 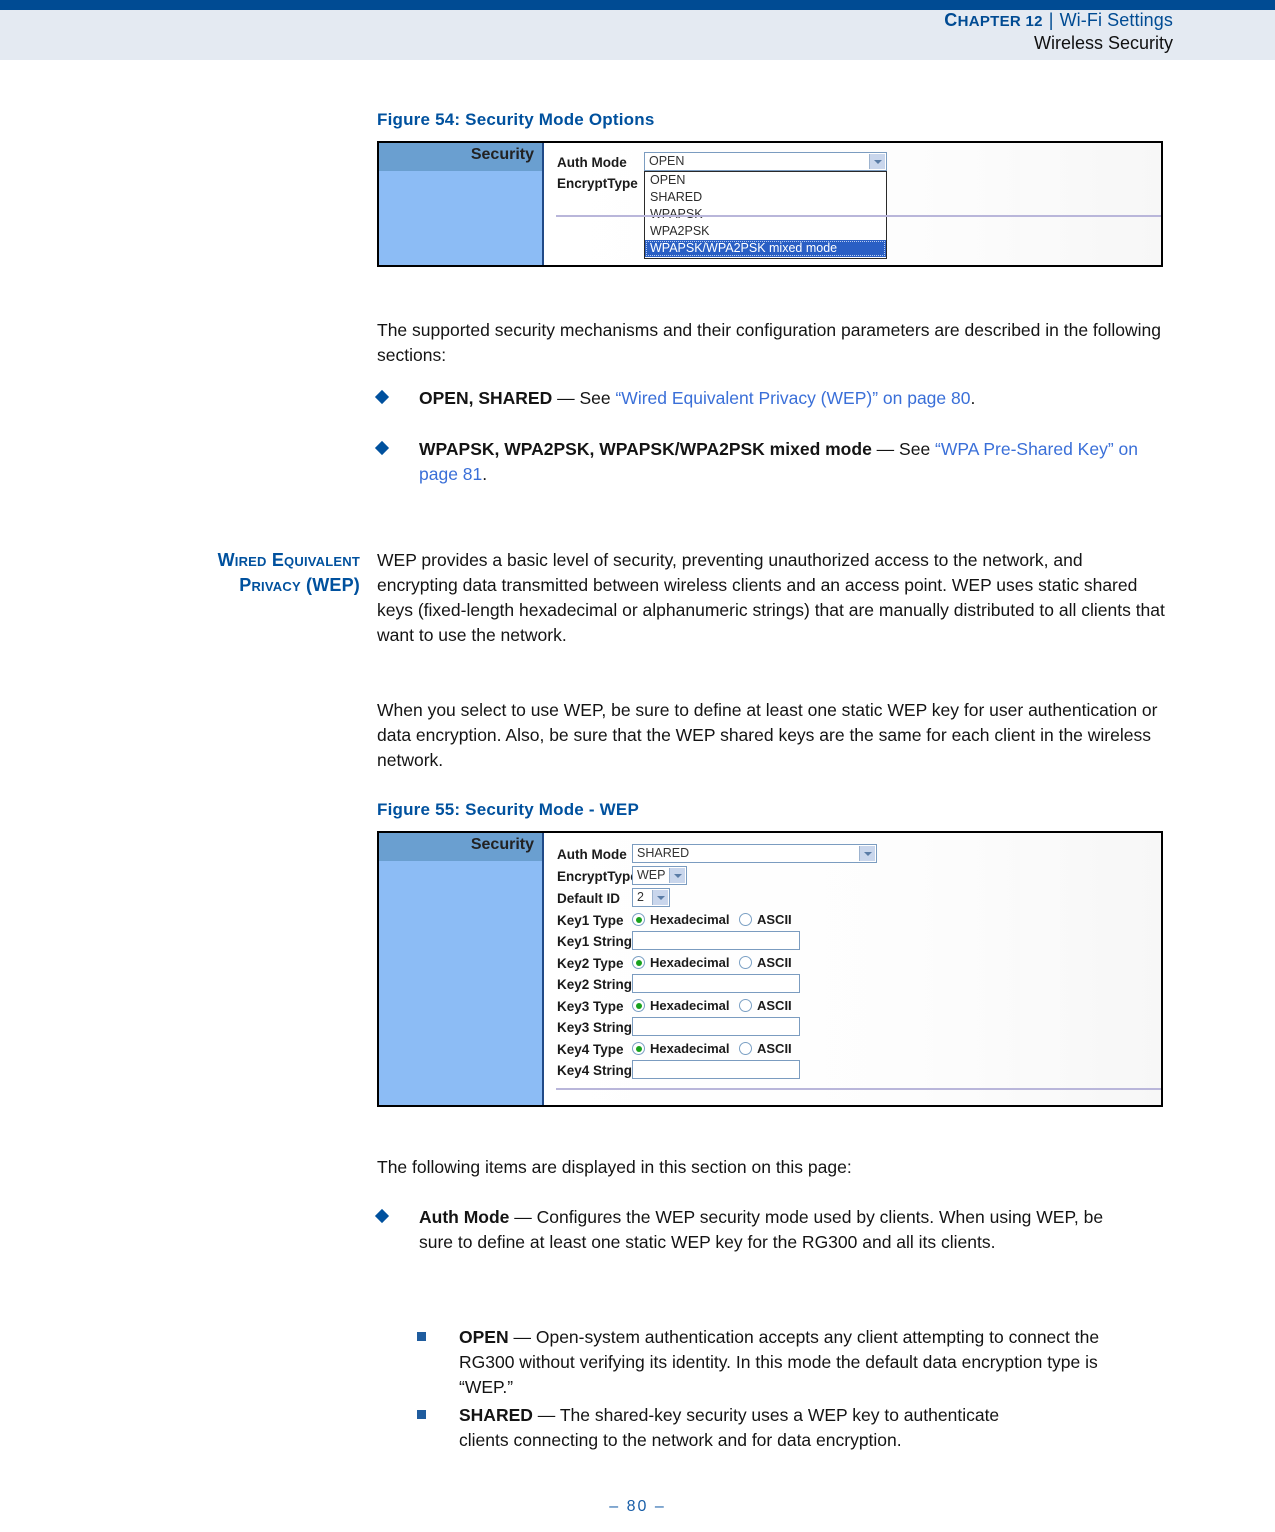 I want to click on list-item-term: OPEN, so click(x=484, y=1337).